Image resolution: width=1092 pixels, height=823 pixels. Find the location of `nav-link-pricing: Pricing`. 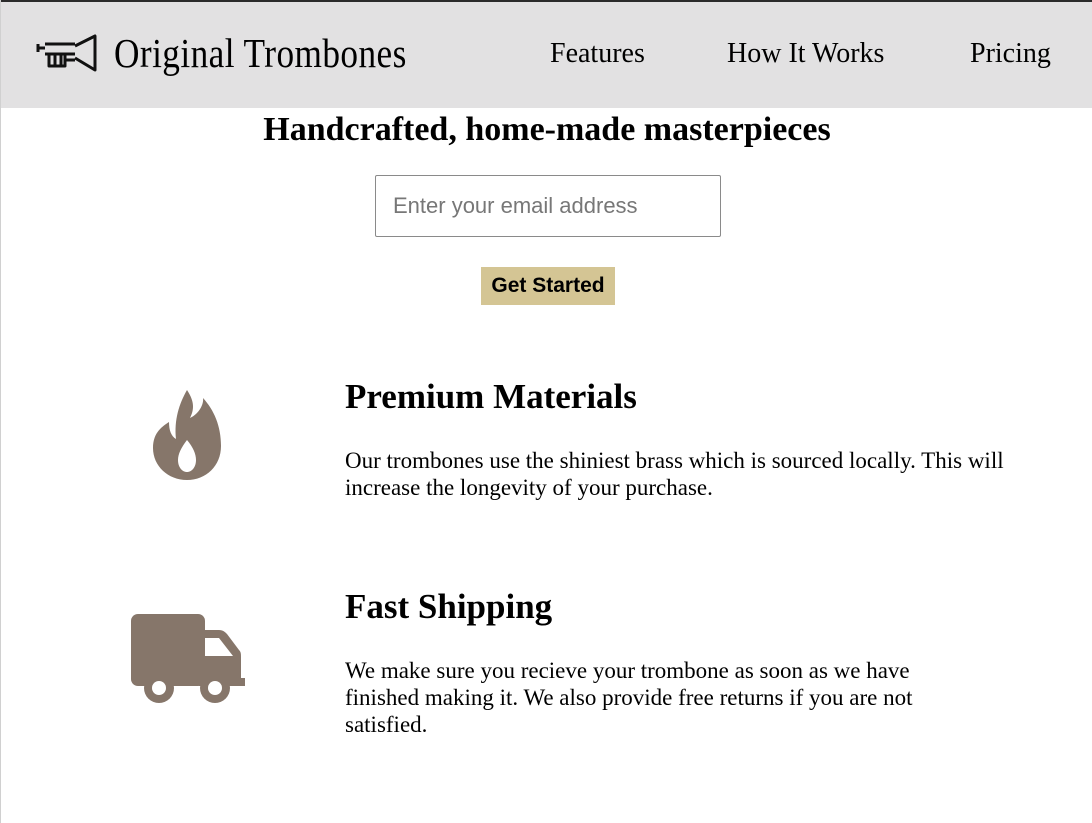

nav-link-pricing: Pricing is located at coordinates (1010, 54).